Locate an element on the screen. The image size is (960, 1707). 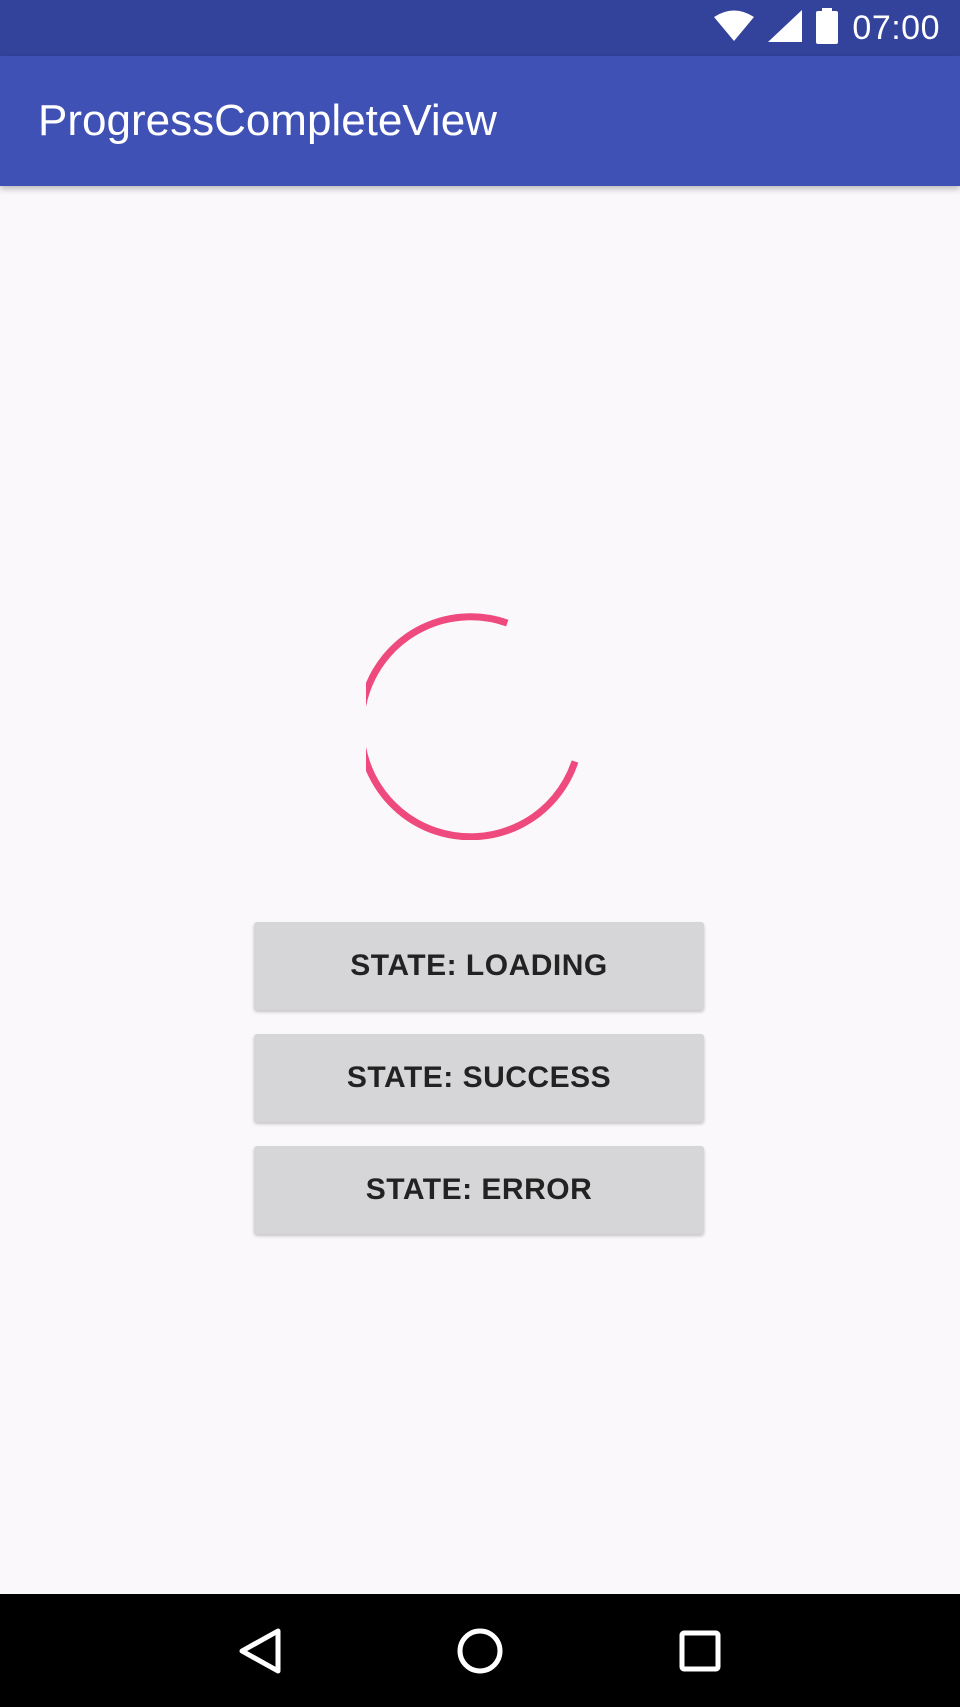
loading-spinner-arc is located at coordinates (468, 727).